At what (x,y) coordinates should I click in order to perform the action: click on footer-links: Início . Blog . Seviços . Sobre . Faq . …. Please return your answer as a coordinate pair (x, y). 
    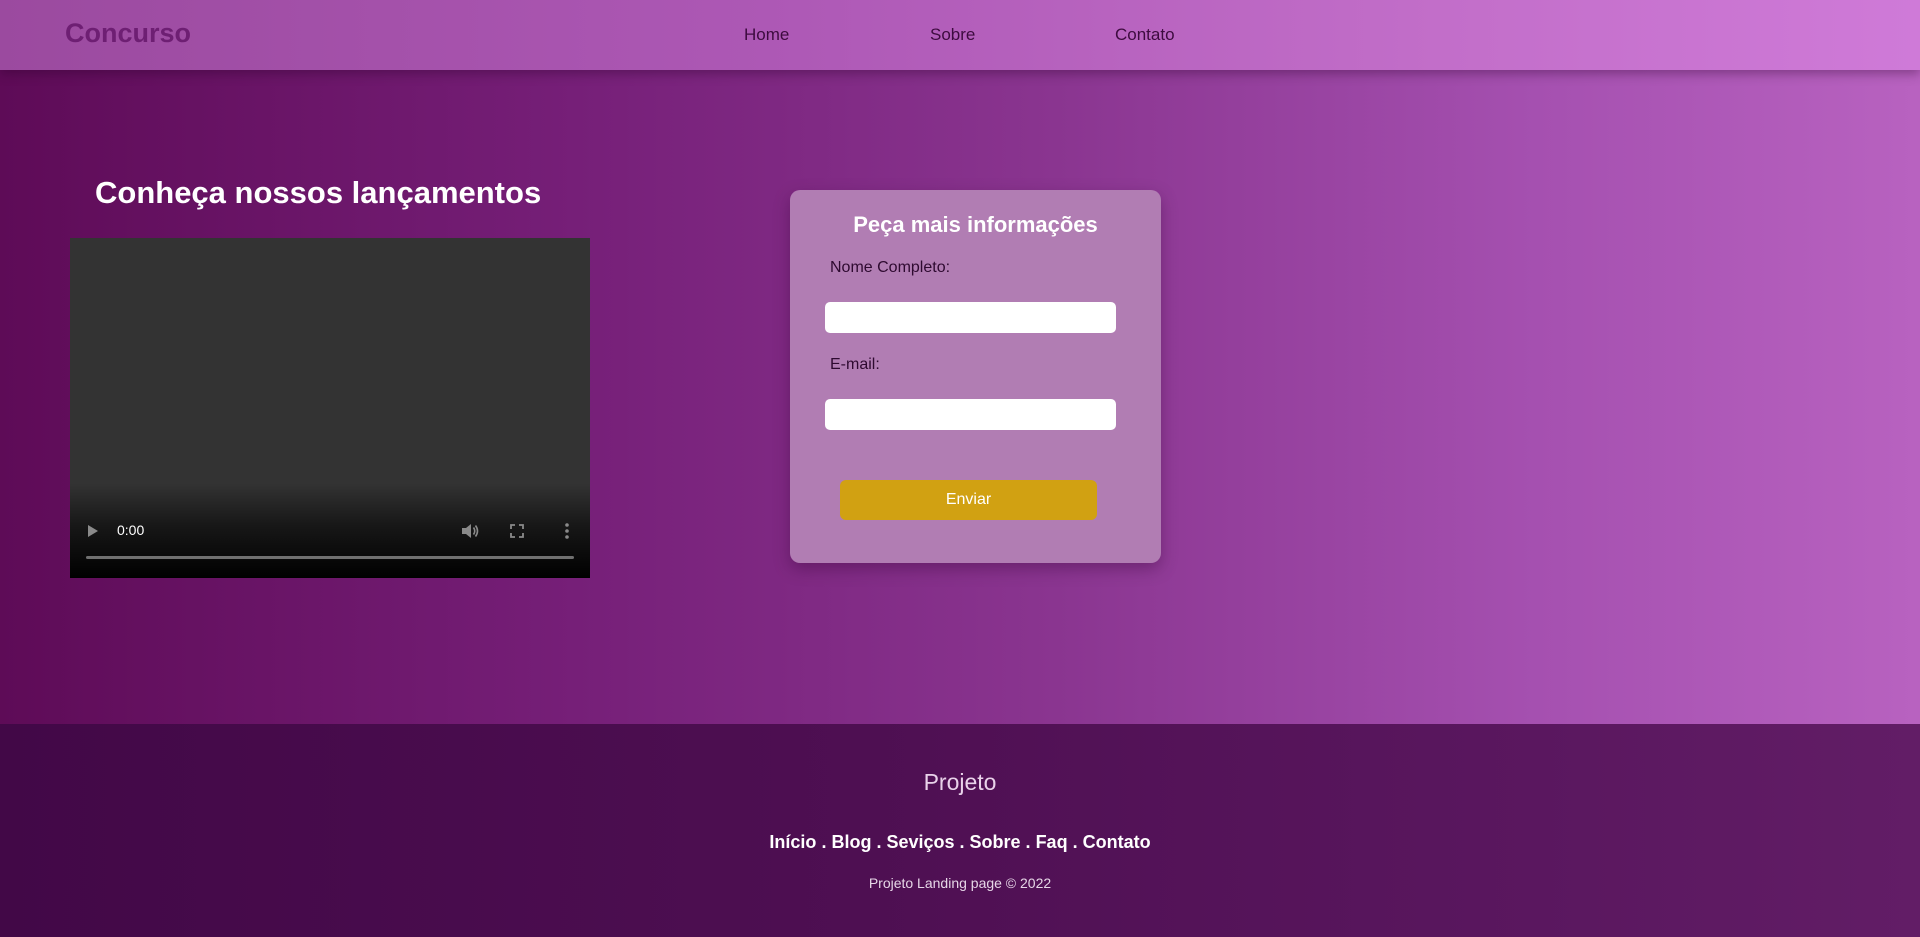
    Looking at the image, I should click on (960, 842).